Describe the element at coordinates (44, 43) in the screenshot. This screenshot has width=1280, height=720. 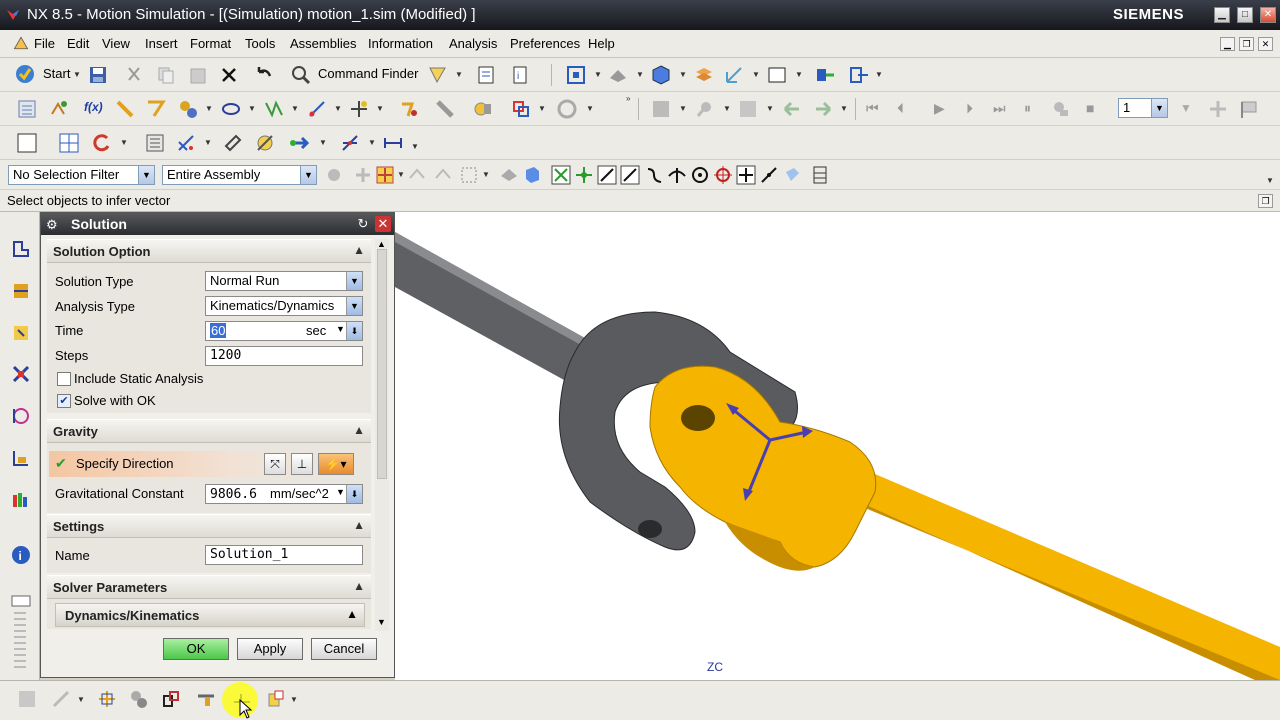
I see `menu-file: File` at that location.